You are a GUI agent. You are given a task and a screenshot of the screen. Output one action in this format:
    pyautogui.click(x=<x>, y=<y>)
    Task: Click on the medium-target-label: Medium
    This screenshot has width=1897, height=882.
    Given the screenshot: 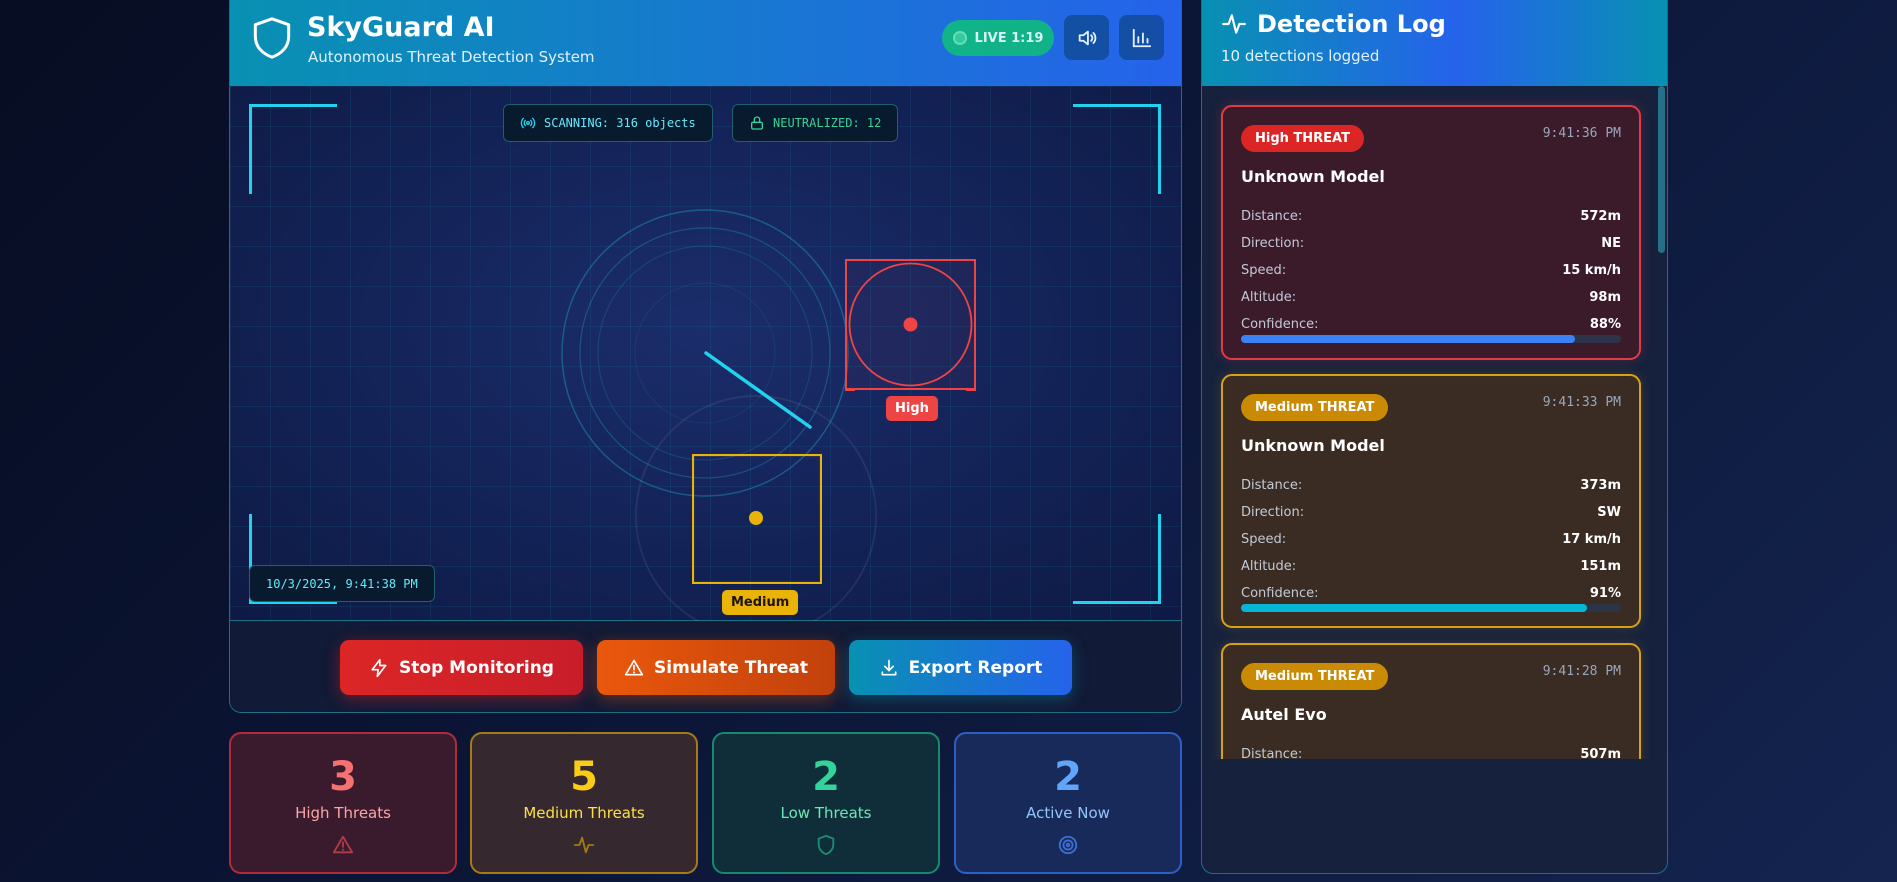 What is the action you would take?
    pyautogui.click(x=760, y=602)
    